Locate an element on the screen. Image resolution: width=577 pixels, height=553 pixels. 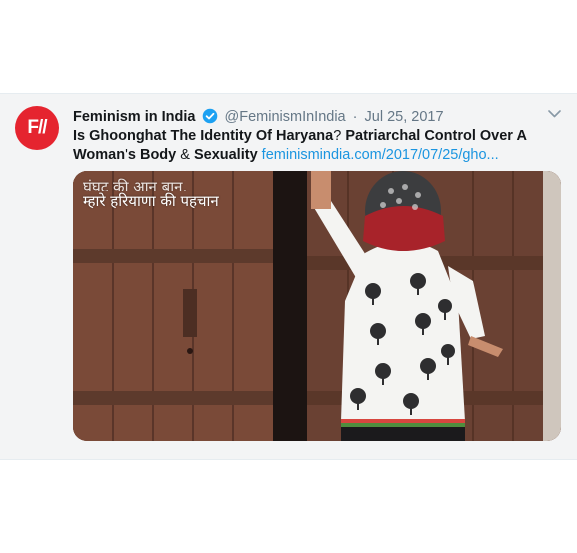
image-overlay-line2: म्हारे हरियाणा की पहचान is located at coordinates (151, 201).